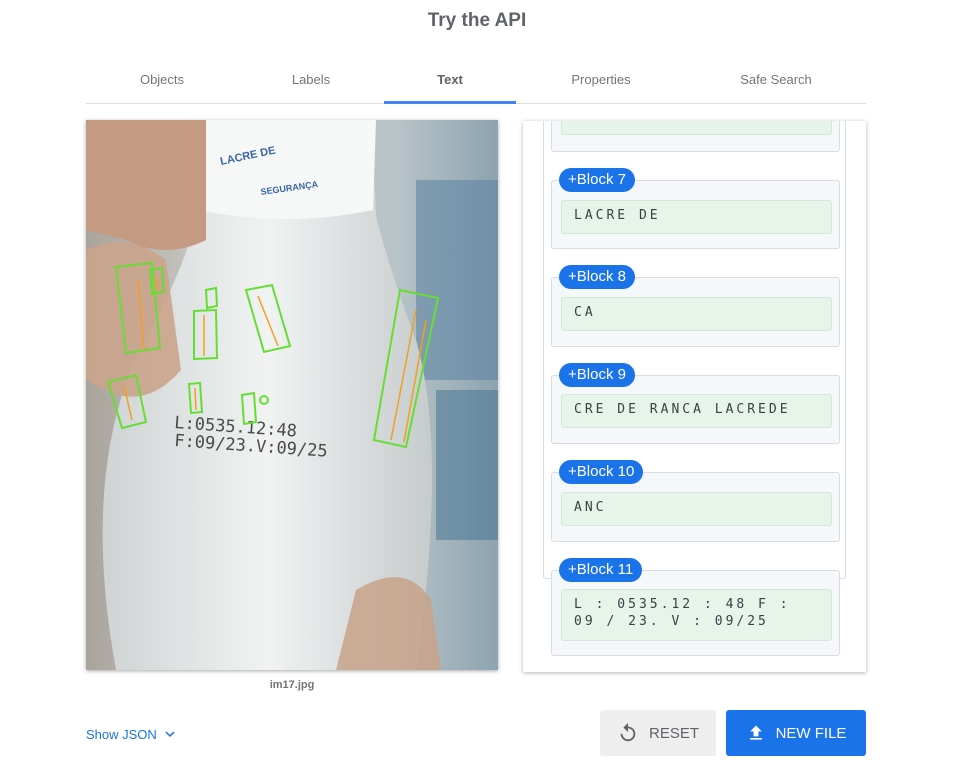 The height and width of the screenshot is (777, 954). What do you see at coordinates (170, 734) in the screenshot?
I see `chevron-down-icon` at bounding box center [170, 734].